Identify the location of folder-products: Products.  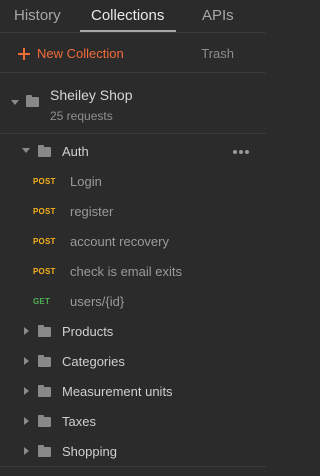
(133, 331).